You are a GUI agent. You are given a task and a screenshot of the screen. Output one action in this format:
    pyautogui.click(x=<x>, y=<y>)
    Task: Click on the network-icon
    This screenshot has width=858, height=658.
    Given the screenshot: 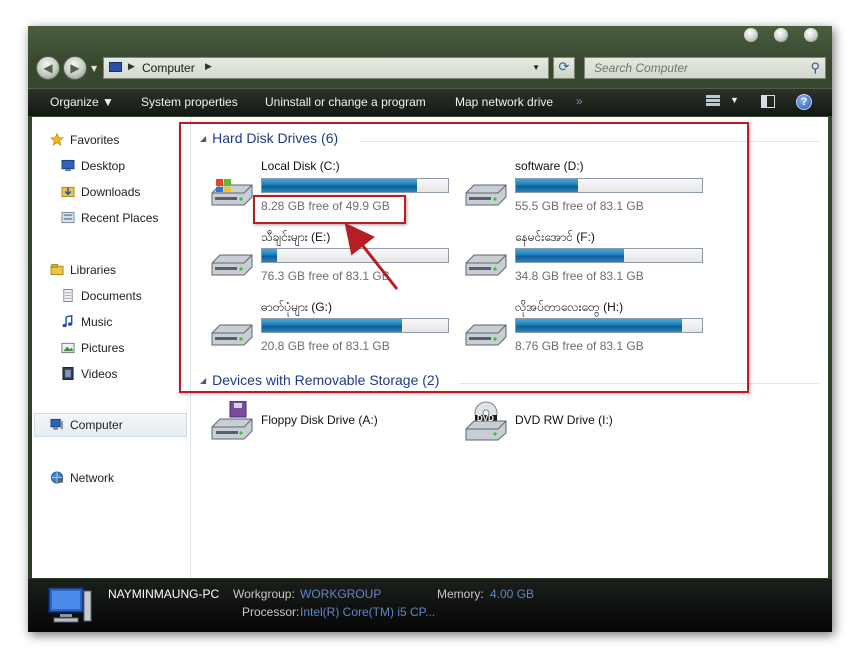 What is the action you would take?
    pyautogui.click(x=57, y=477)
    